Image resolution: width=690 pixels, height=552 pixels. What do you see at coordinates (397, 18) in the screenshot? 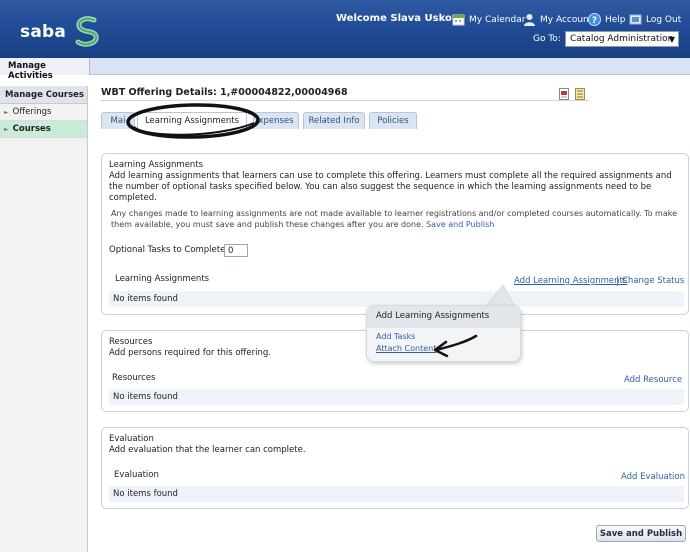
I see `welcome-text: Welcome Slava Uskov` at bounding box center [397, 18].